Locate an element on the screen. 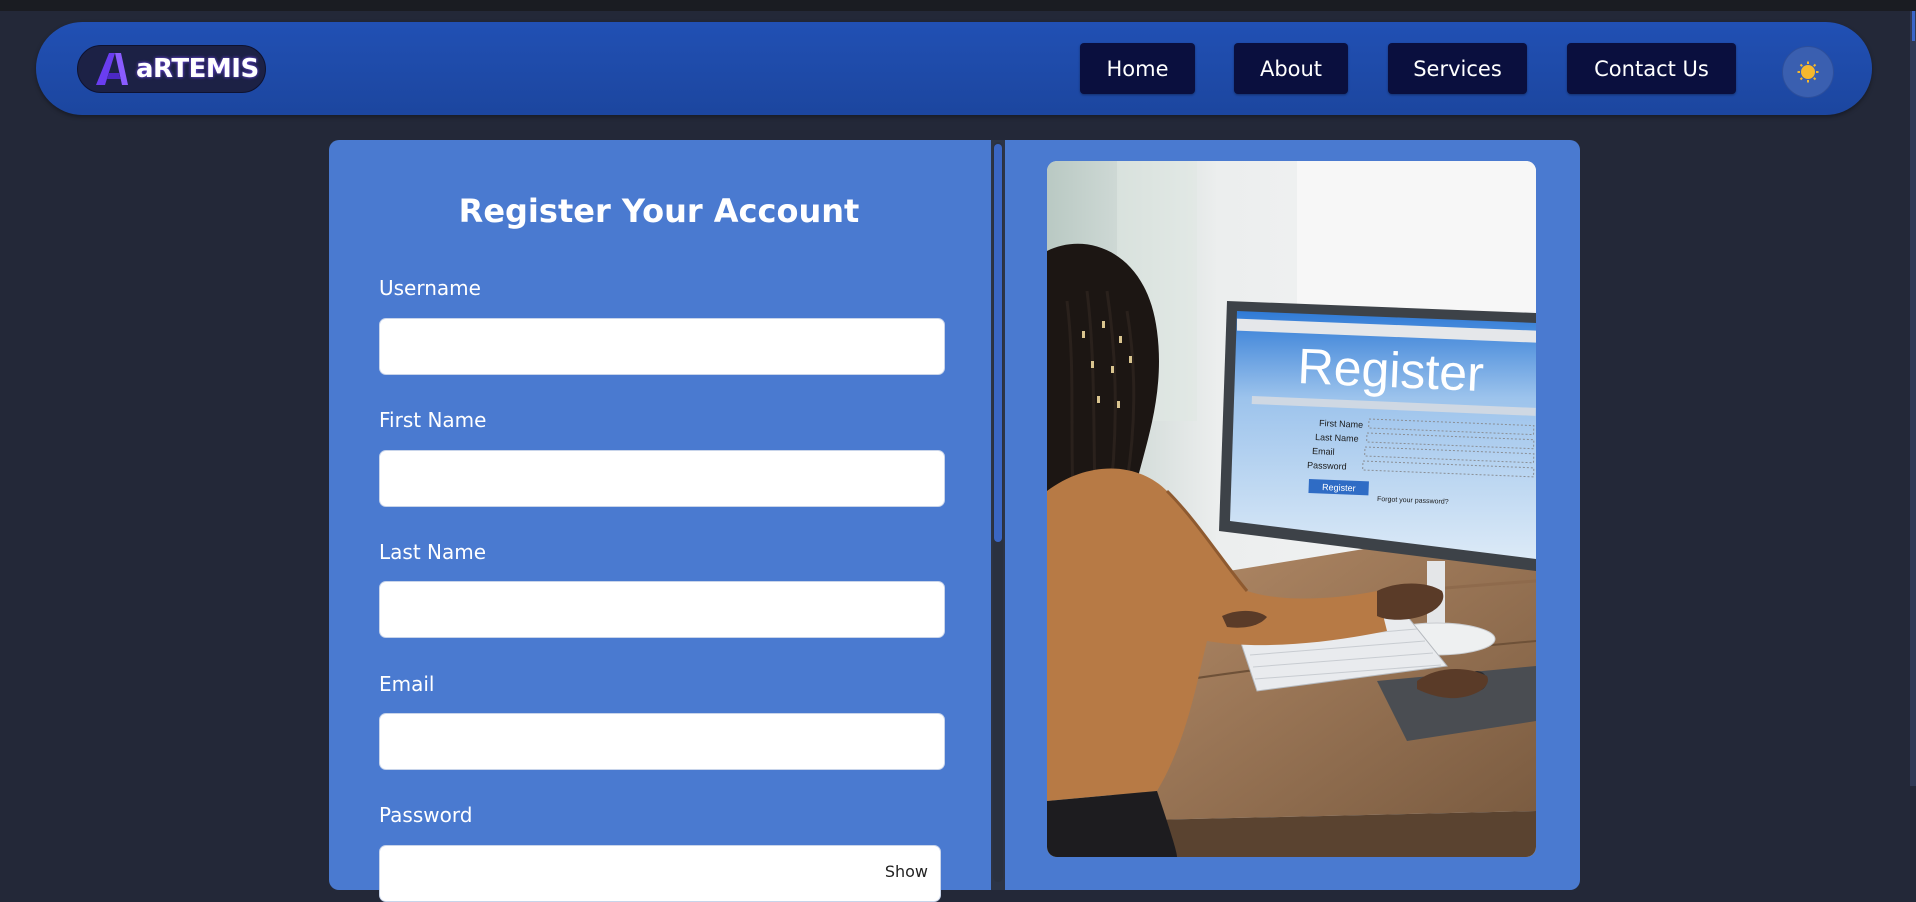  password-label: Password is located at coordinates (426, 815).